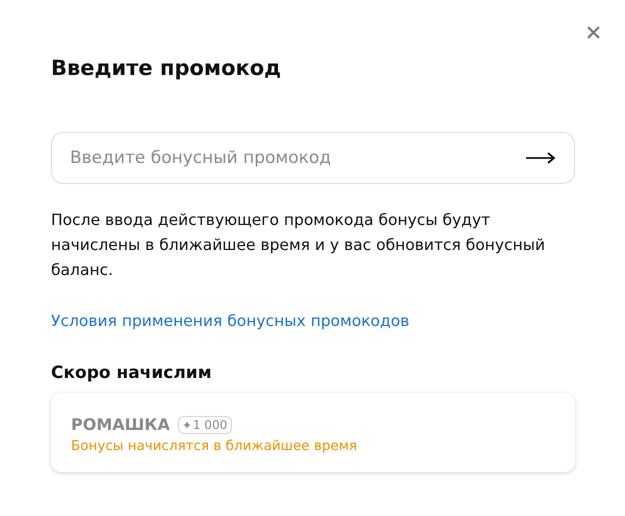 The width and height of the screenshot is (625, 516). Describe the element at coordinates (205, 425) in the screenshot. I see `bonus-badge: 1 000` at that location.